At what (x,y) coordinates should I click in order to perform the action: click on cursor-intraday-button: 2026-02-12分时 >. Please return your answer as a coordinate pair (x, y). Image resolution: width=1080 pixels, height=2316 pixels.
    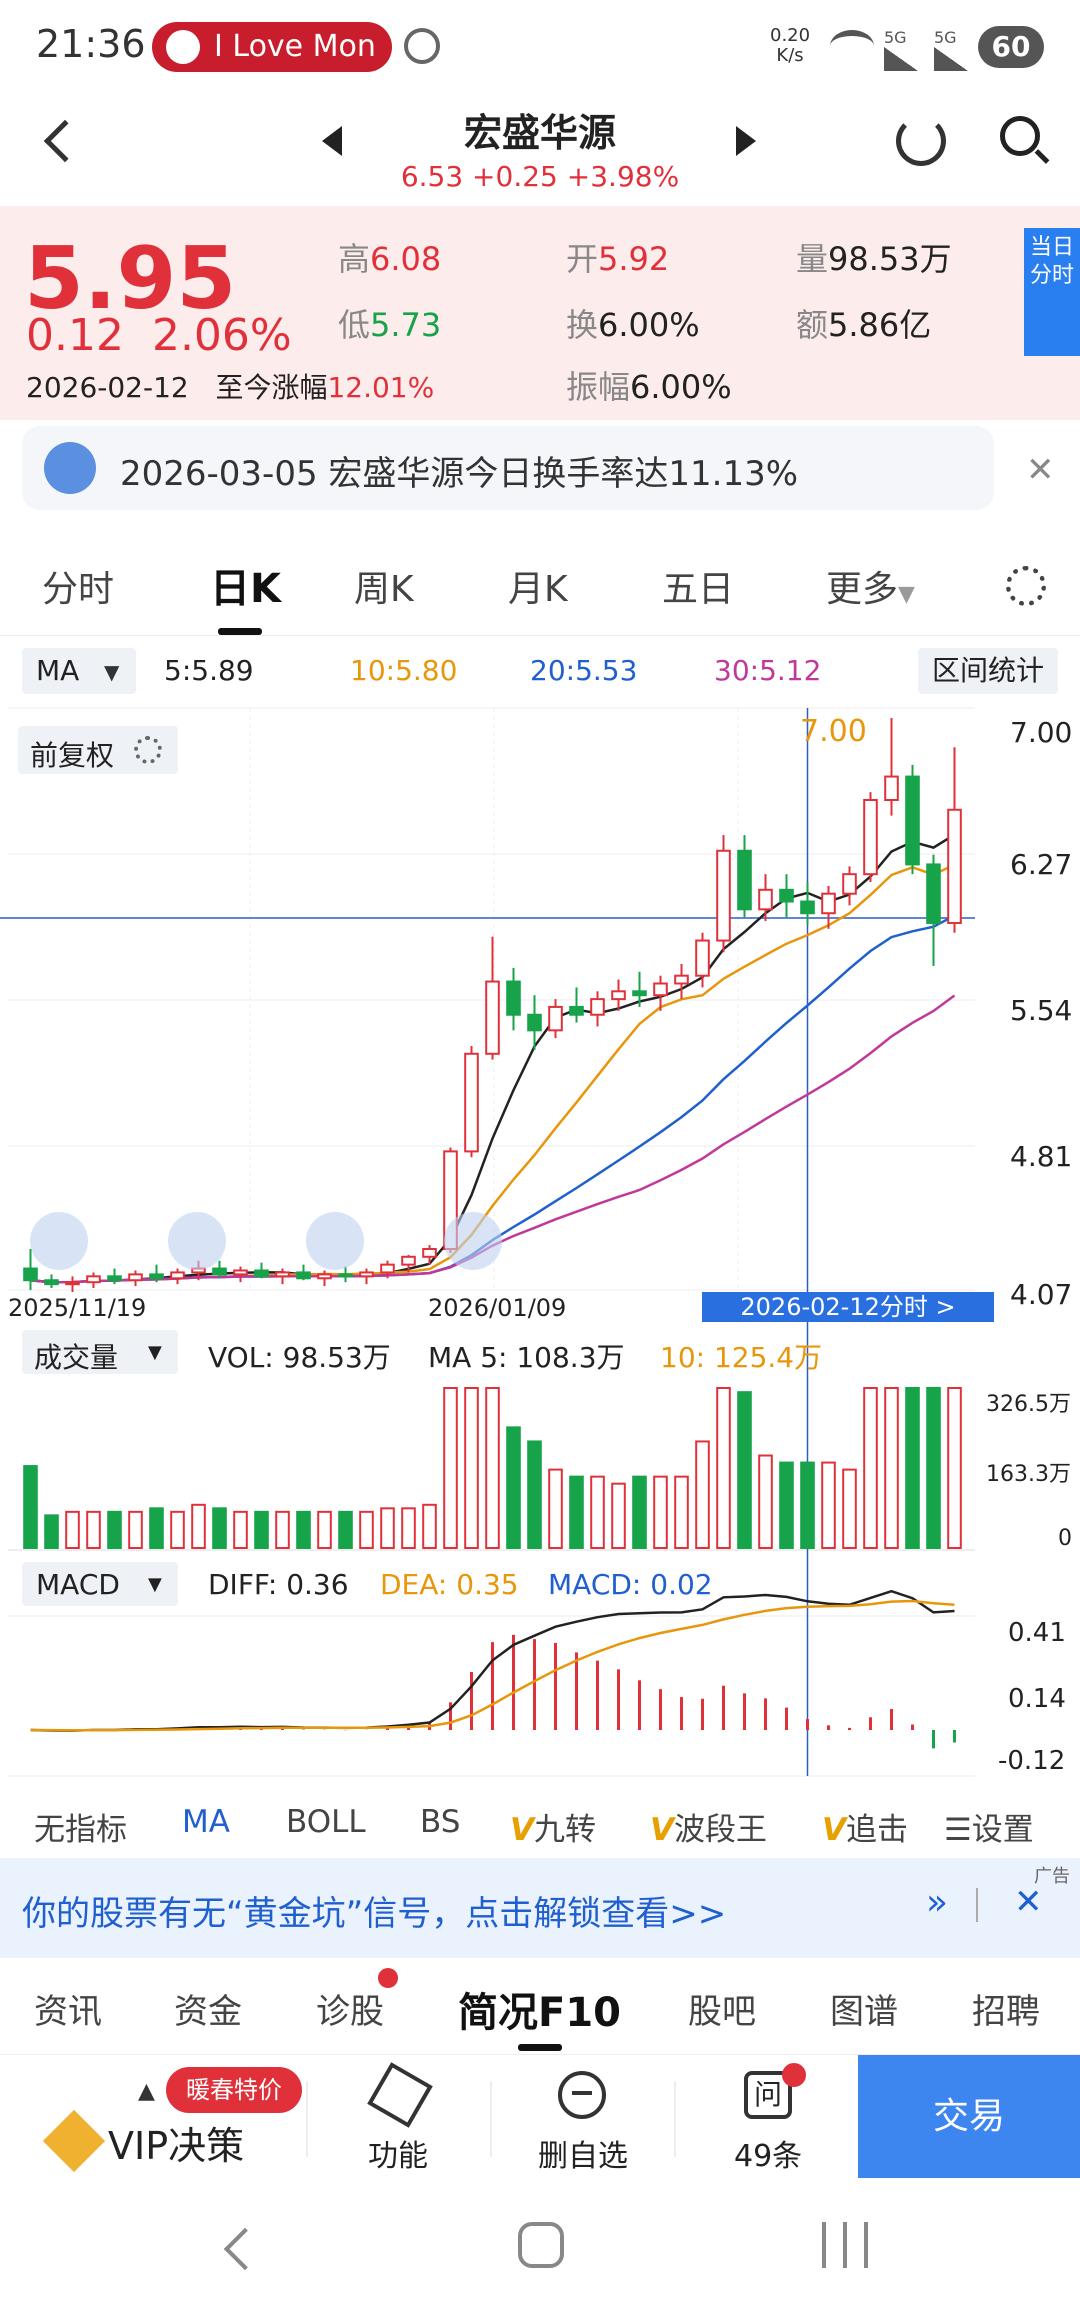
    Looking at the image, I should click on (848, 1307).